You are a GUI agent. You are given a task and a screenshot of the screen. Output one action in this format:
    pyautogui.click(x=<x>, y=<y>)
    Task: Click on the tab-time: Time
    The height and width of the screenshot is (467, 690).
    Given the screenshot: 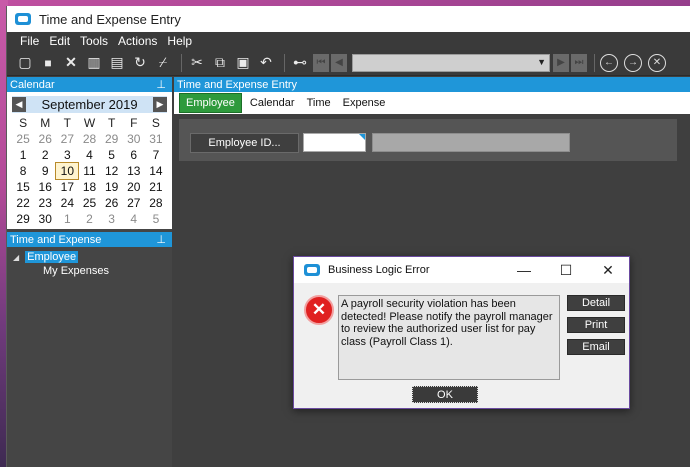 What is the action you would take?
    pyautogui.click(x=319, y=103)
    